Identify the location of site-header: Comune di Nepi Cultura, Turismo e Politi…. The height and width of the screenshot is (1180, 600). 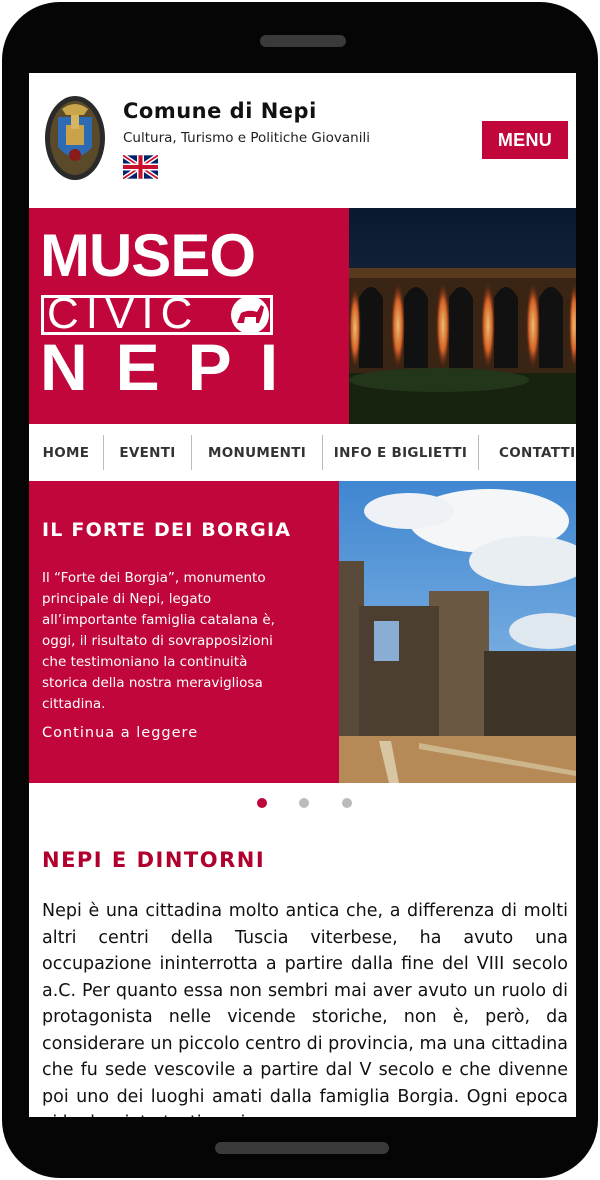
(302, 140).